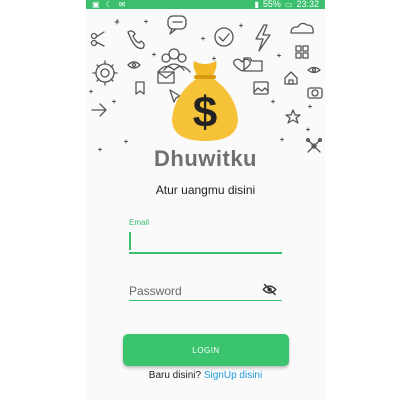  Describe the element at coordinates (271, 4) in the screenshot. I see `battery-percent: 55%` at that location.